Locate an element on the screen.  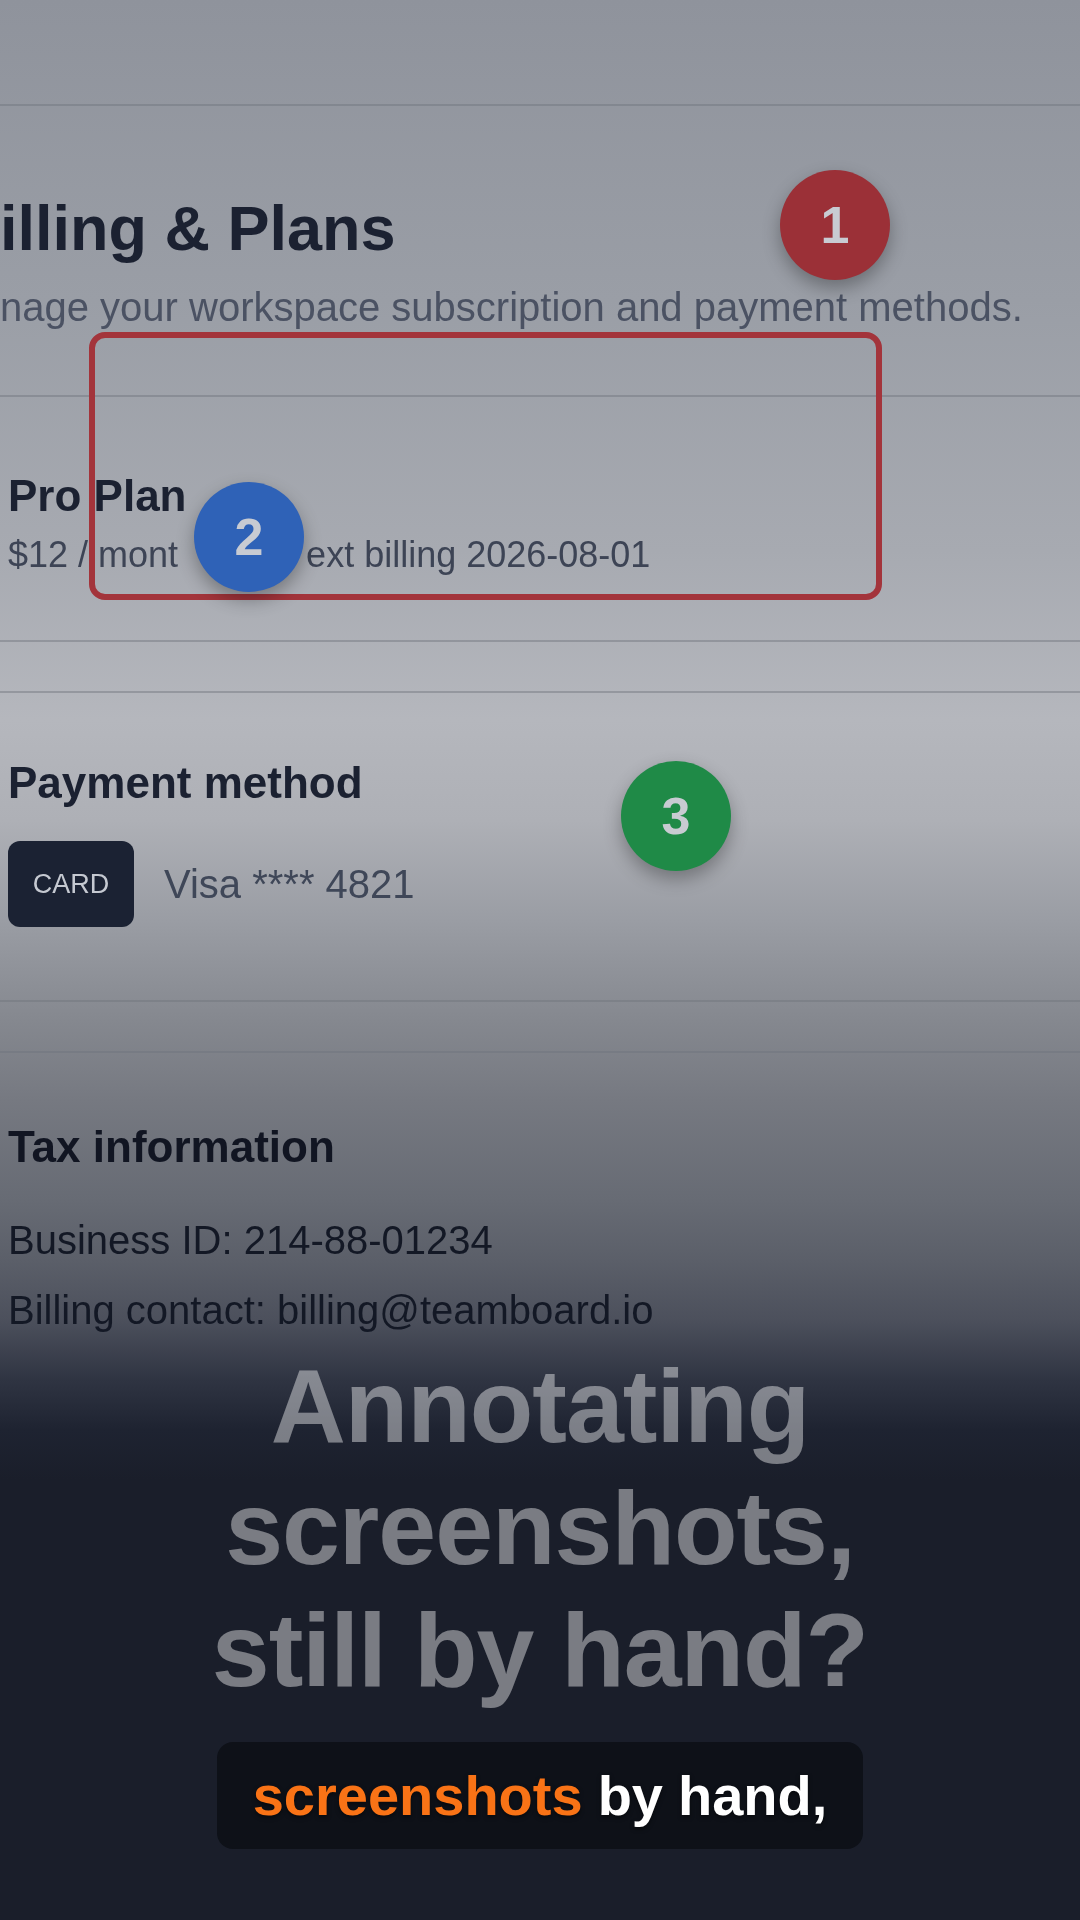
step-marker: 1 is located at coordinates (835, 225).